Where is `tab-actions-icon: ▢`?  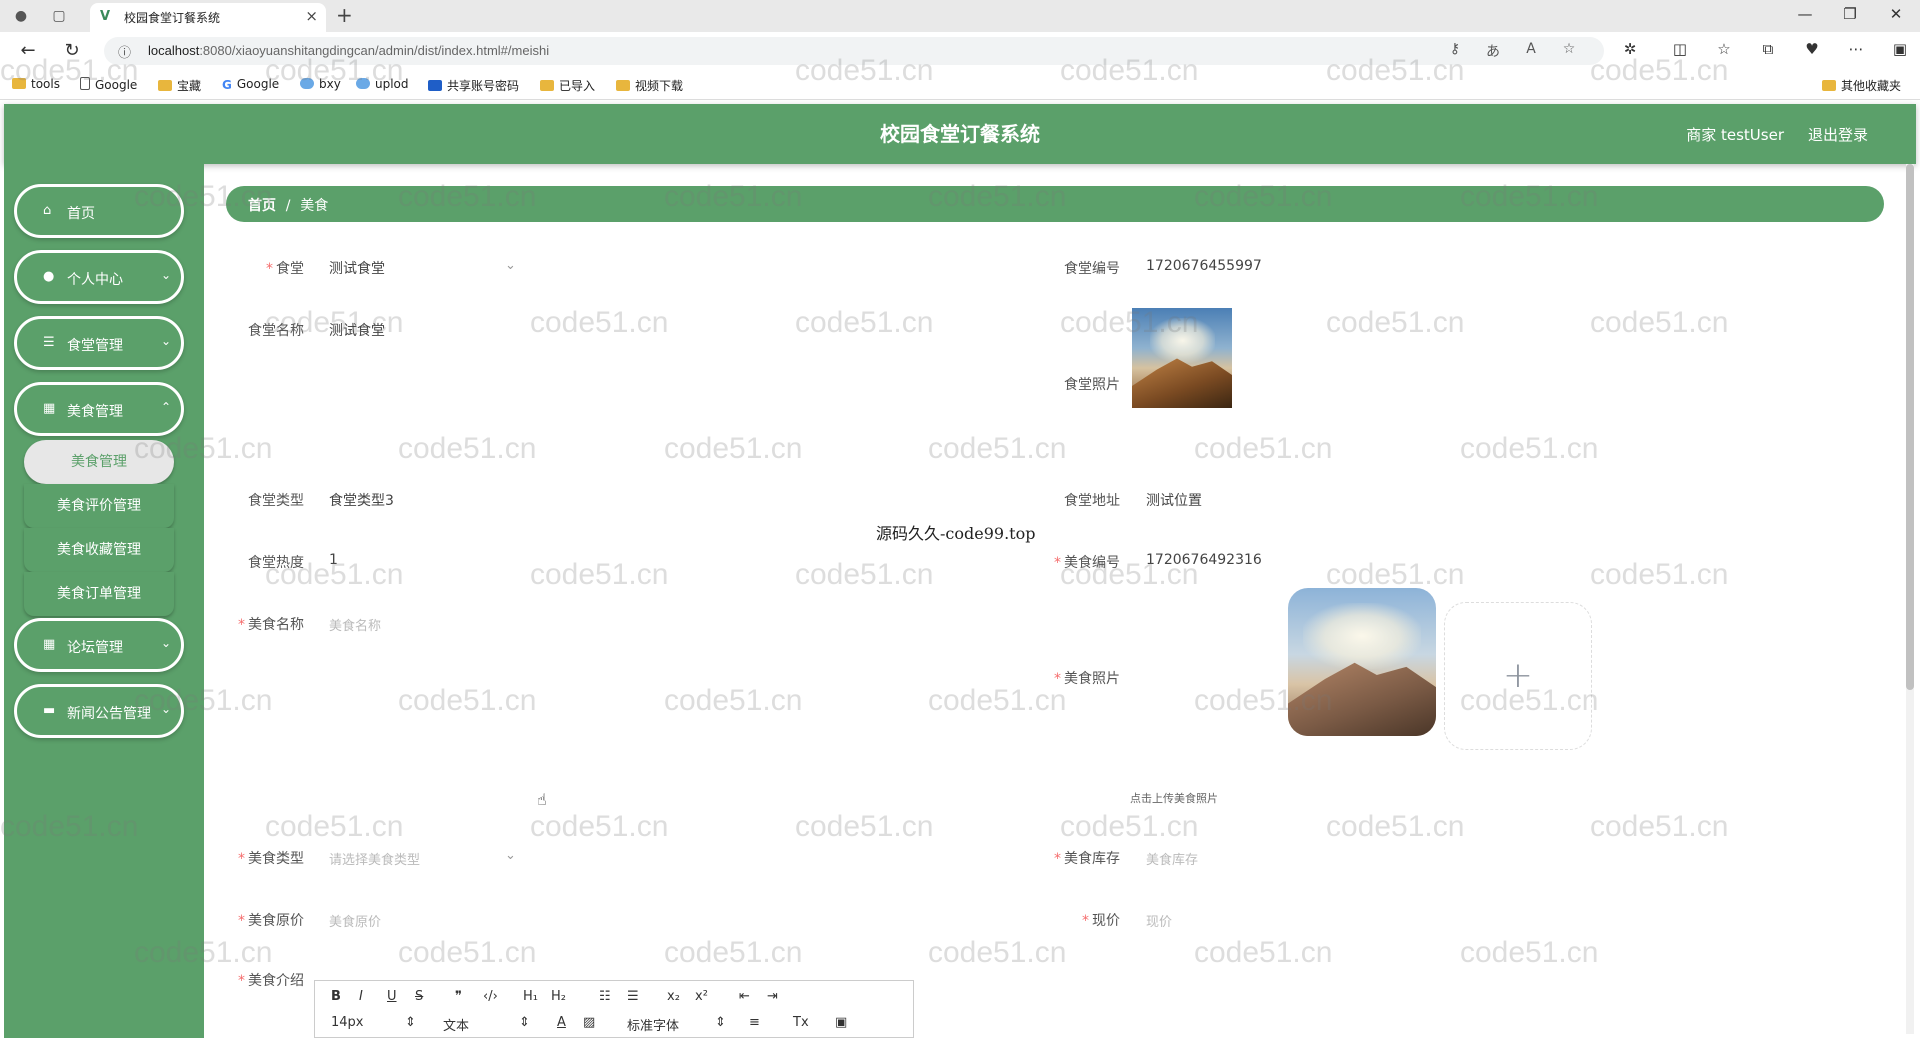 tab-actions-icon: ▢ is located at coordinates (59, 16).